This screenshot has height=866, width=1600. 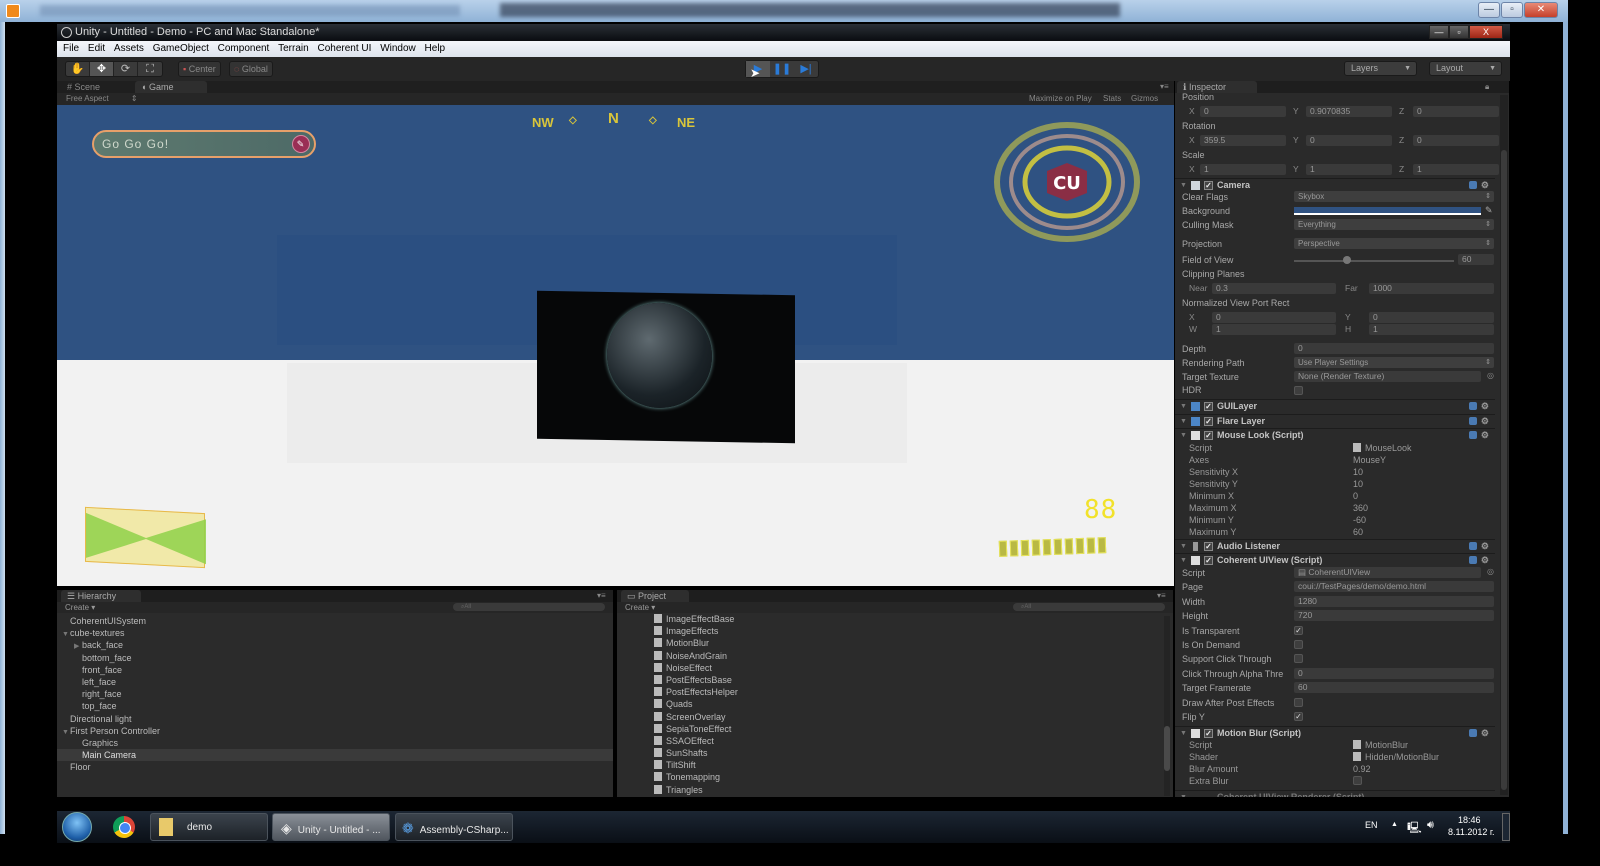 What do you see at coordinates (244, 49) in the screenshot?
I see `menu-component: Component` at bounding box center [244, 49].